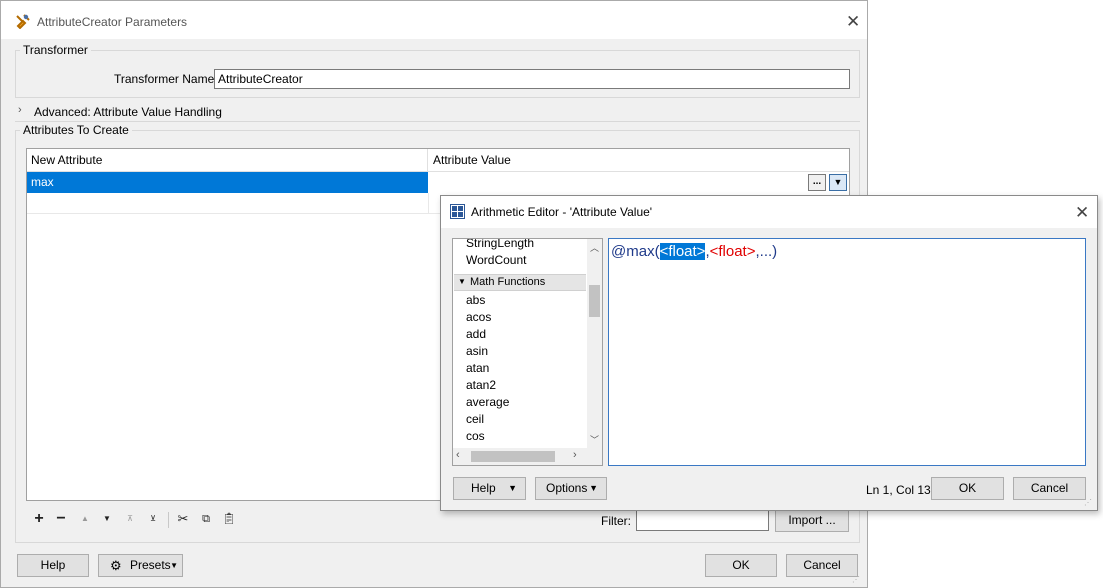 The height and width of the screenshot is (588, 1103). I want to click on attributes-group-legend: Attributes To Create, so click(76, 130).